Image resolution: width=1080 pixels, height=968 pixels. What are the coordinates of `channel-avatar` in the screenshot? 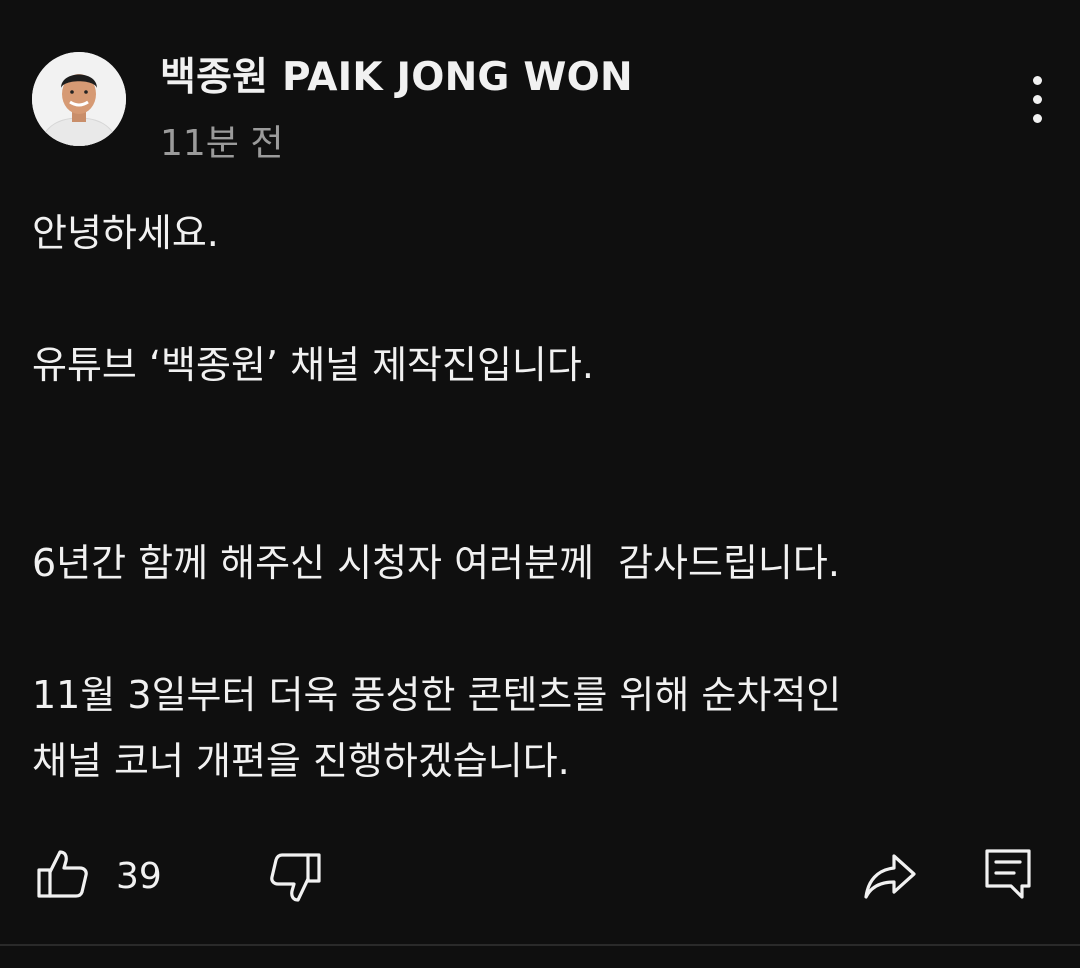 It's located at (79, 99).